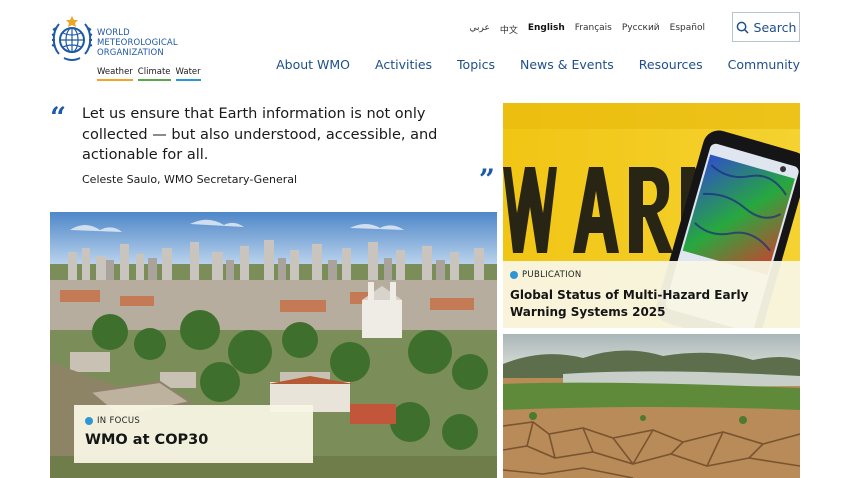  What do you see at coordinates (193, 440) in the screenshot?
I see `cop30-headline: WMO at COP30` at bounding box center [193, 440].